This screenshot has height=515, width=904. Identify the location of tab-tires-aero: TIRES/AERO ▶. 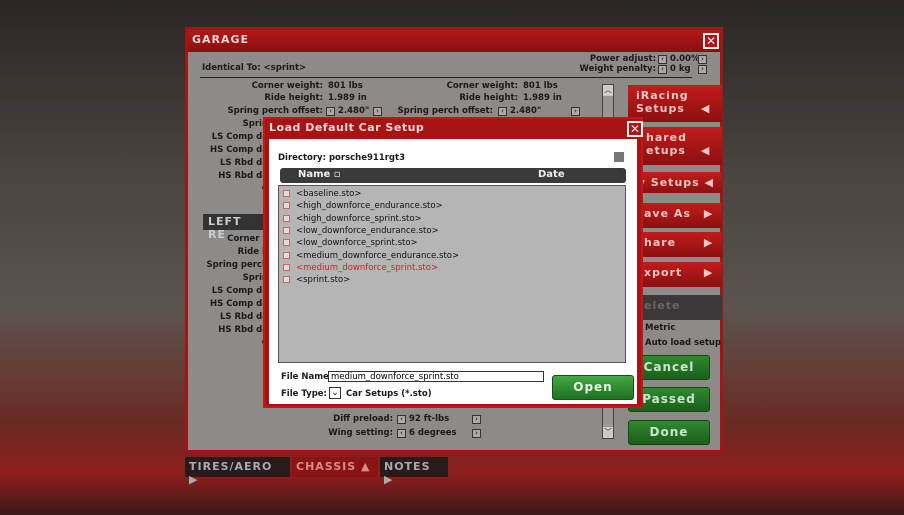
(237, 471).